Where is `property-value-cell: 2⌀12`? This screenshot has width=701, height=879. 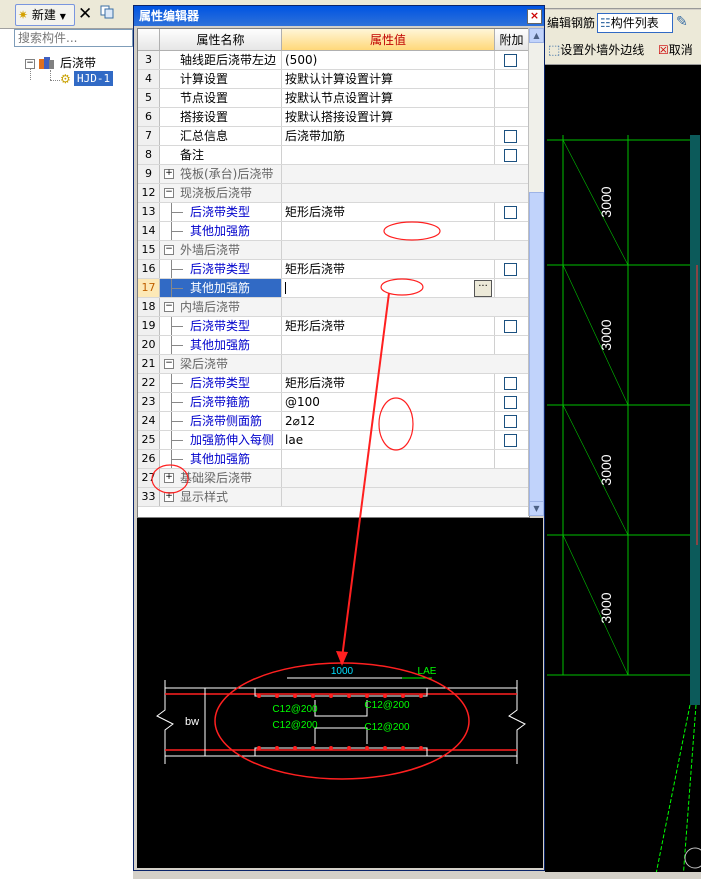
property-value-cell: 2⌀12 is located at coordinates (388, 421).